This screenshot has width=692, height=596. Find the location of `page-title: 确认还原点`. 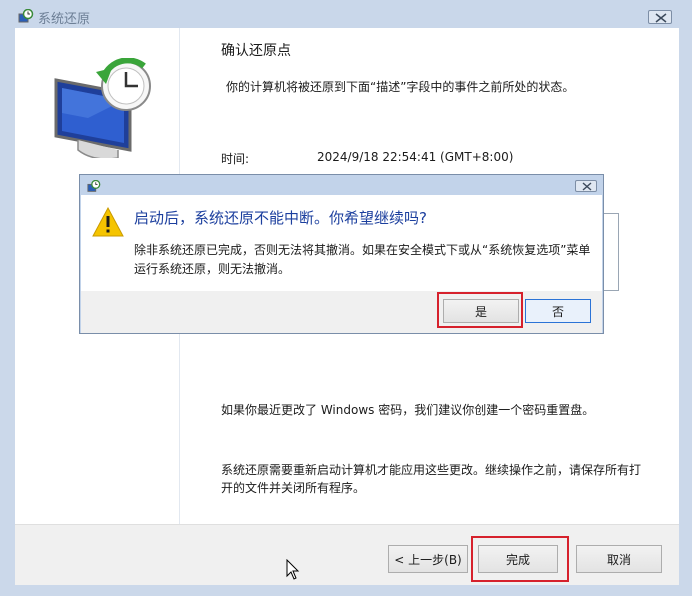

page-title: 确认还原点 is located at coordinates (256, 51).